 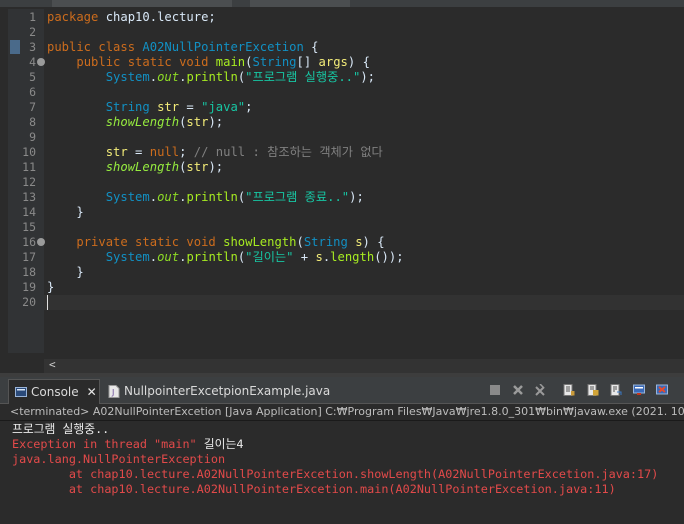 What do you see at coordinates (639, 390) in the screenshot?
I see `pin-console-icon` at bounding box center [639, 390].